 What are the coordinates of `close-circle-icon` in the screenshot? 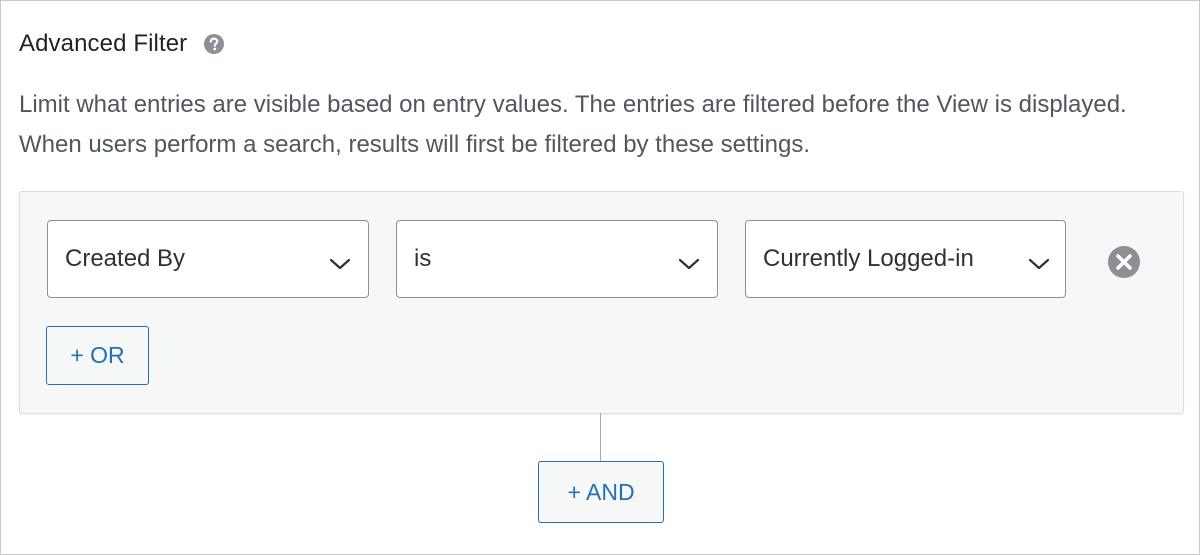 It's located at (1124, 262).